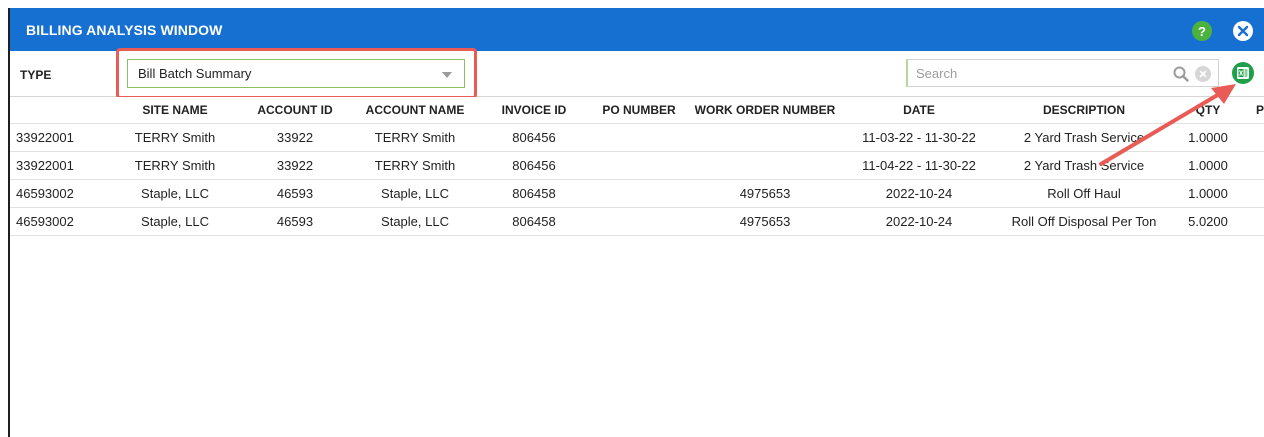  I want to click on column-header-description: DESCRIPTION, so click(1084, 110).